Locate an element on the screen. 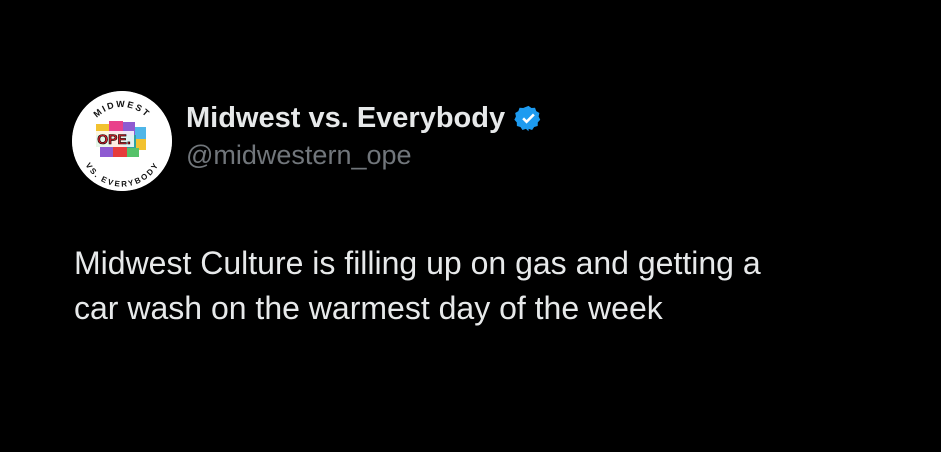 This screenshot has height=452, width=941. author-name-row: Midwest vs. Everybody is located at coordinates (364, 118).